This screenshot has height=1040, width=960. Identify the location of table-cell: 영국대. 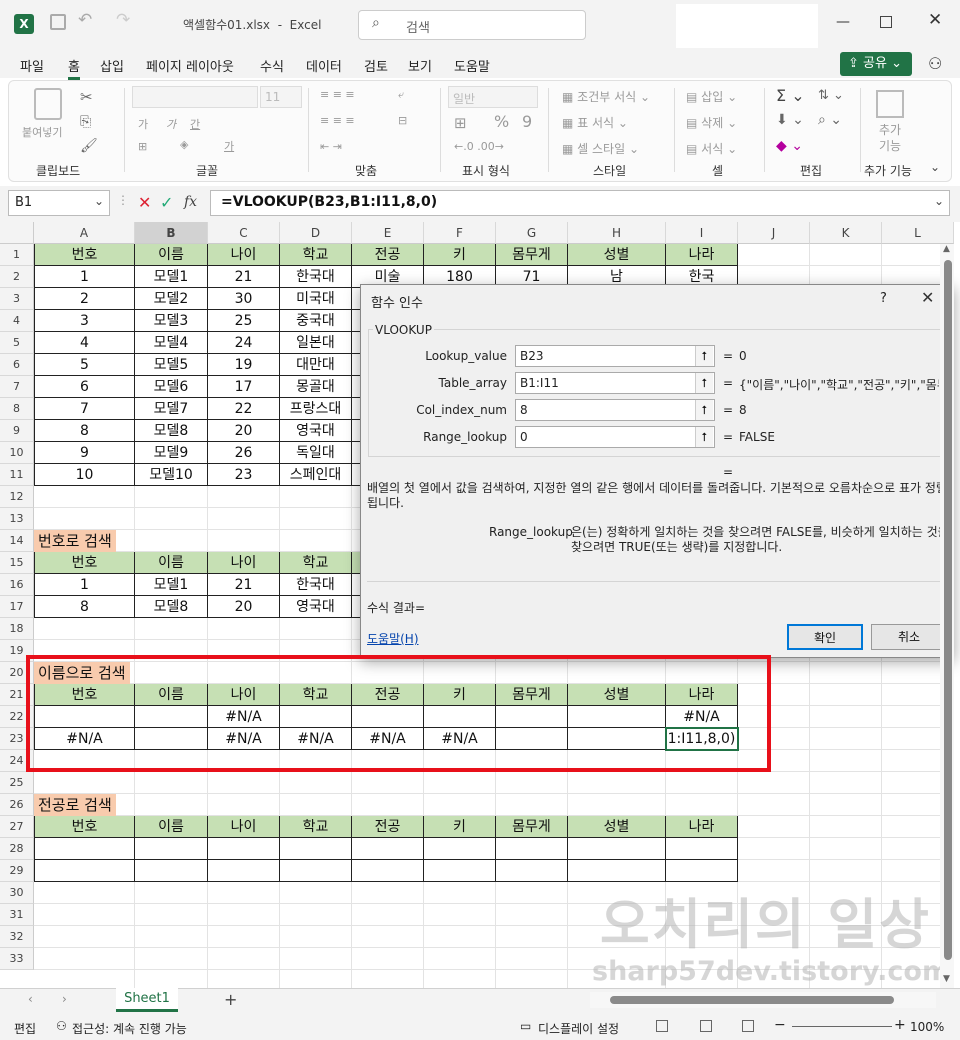
(316, 431).